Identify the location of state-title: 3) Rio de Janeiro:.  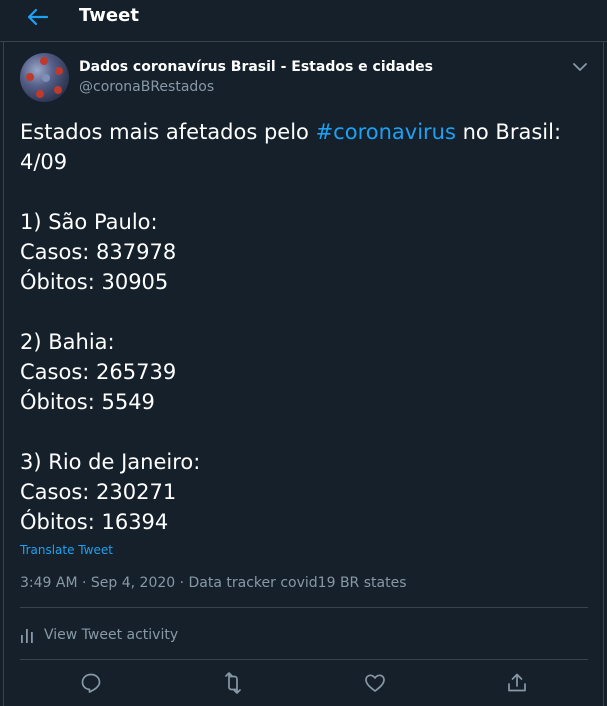
(110, 462).